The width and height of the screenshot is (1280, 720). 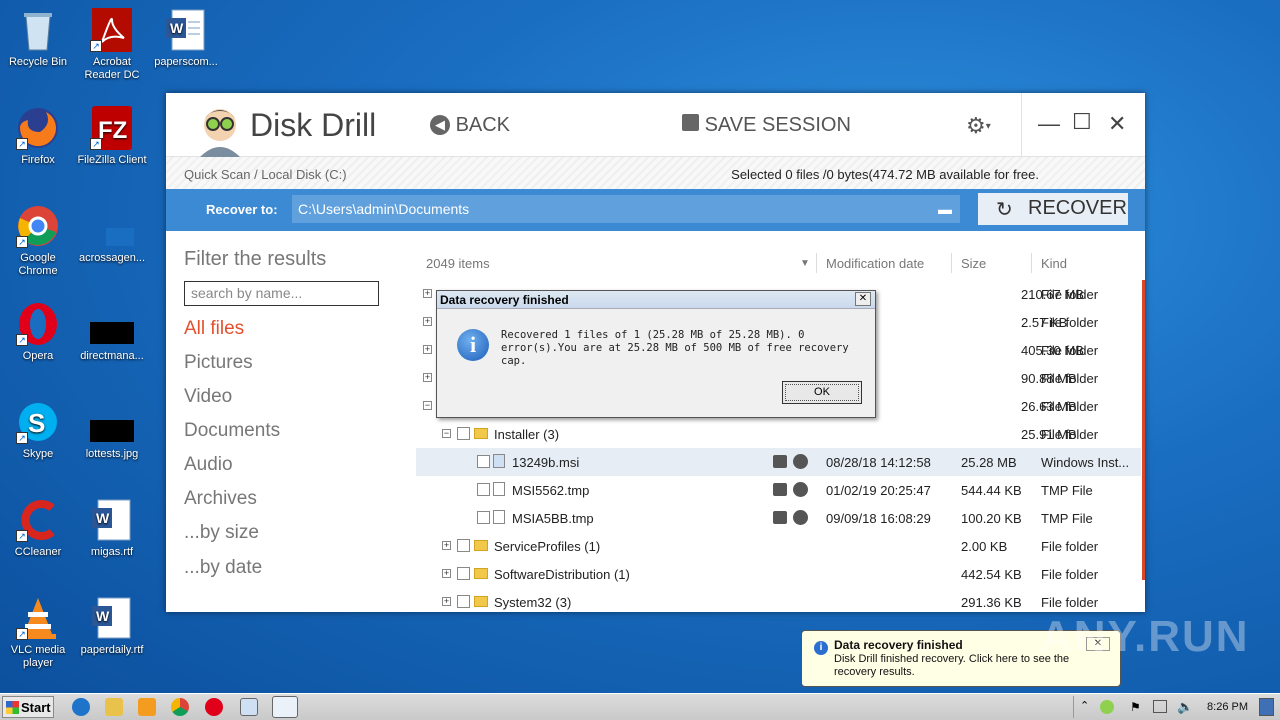 What do you see at coordinates (38, 430) in the screenshot?
I see `desktop-icon-skype: S ↗ Skype` at bounding box center [38, 430].